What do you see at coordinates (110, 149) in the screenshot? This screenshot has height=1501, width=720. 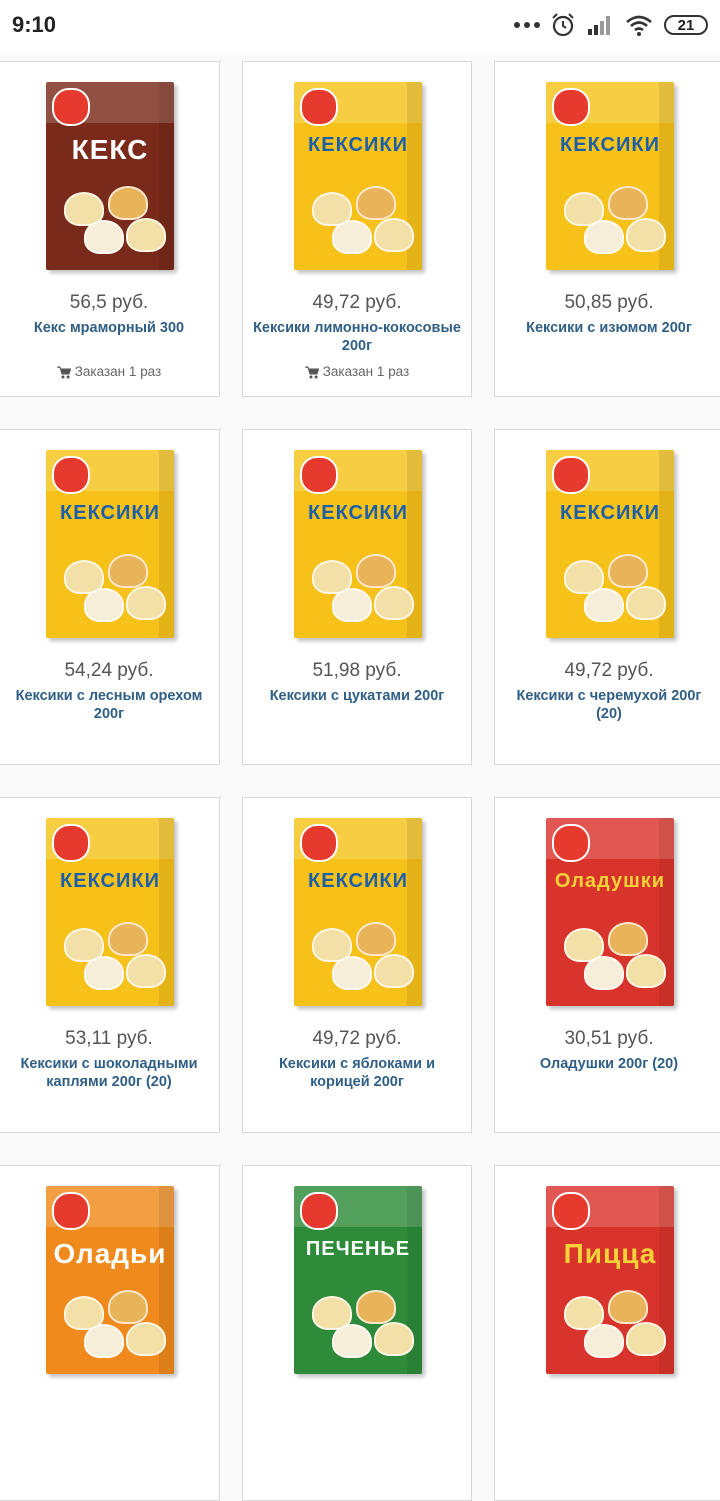 I see `box-title: КЕКС` at bounding box center [110, 149].